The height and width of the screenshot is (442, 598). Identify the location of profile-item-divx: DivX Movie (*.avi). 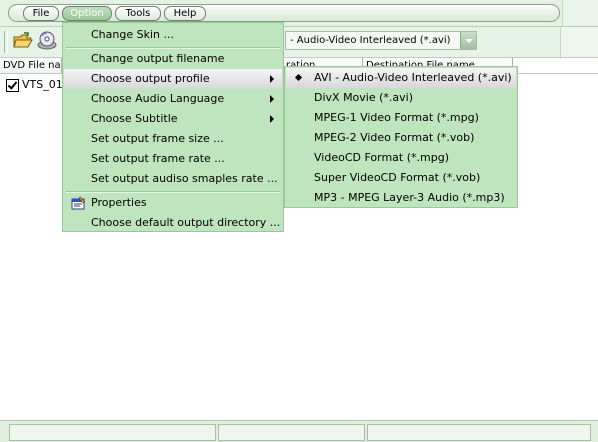
(401, 98).